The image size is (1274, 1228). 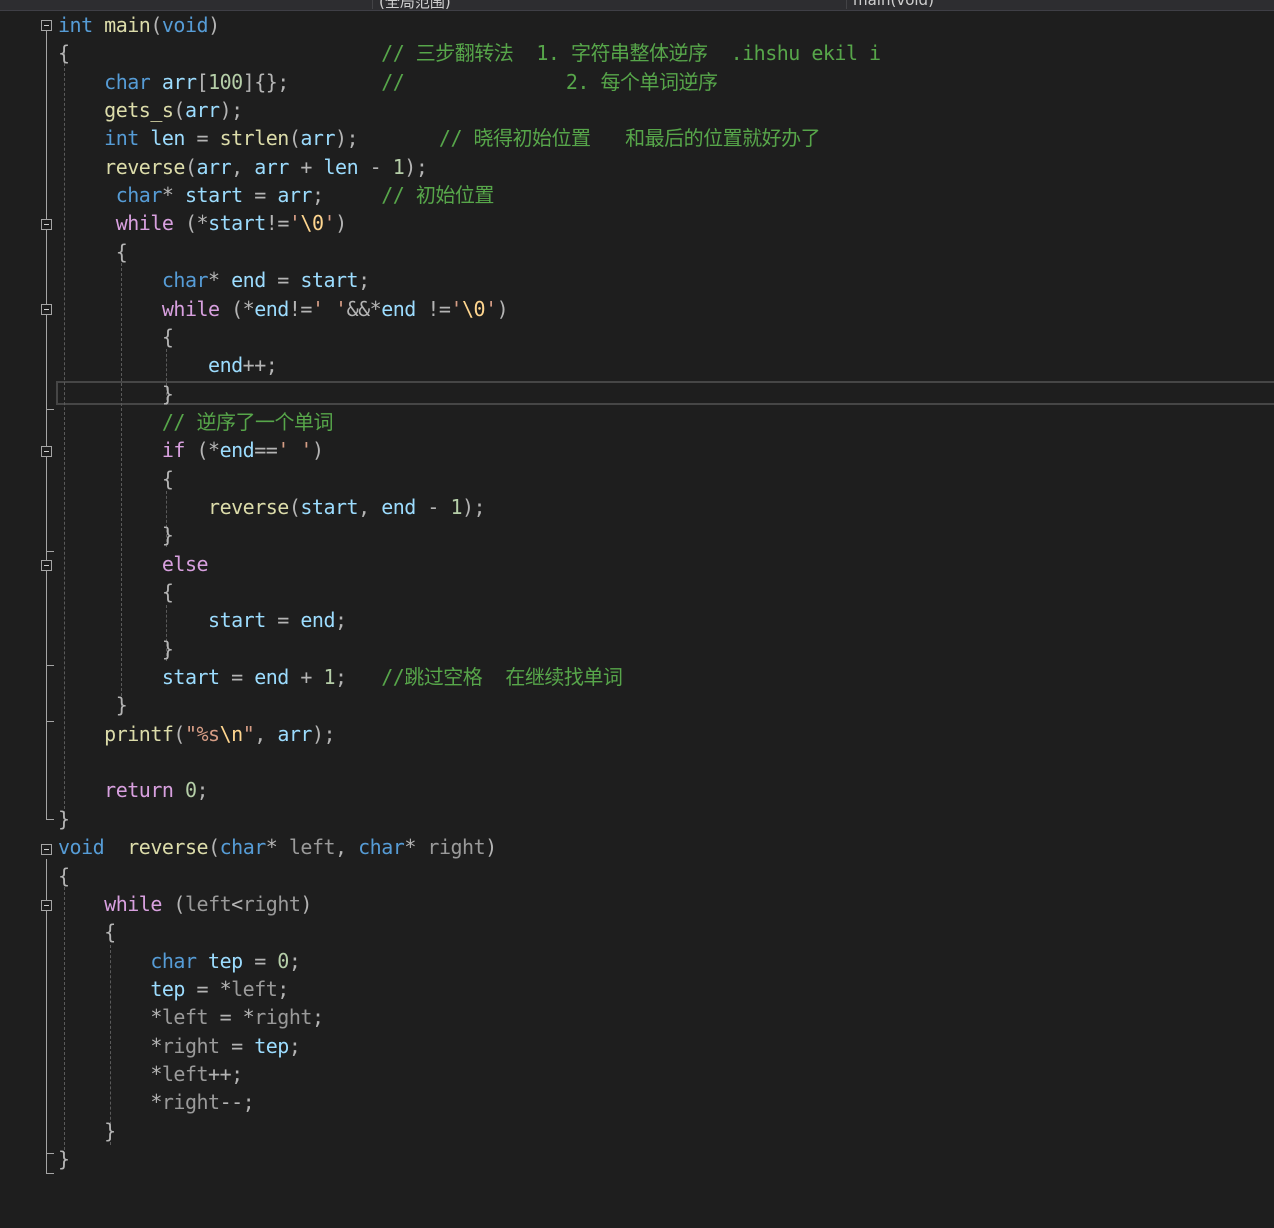 What do you see at coordinates (46, 565) in the screenshot?
I see `collapse-else-icon` at bounding box center [46, 565].